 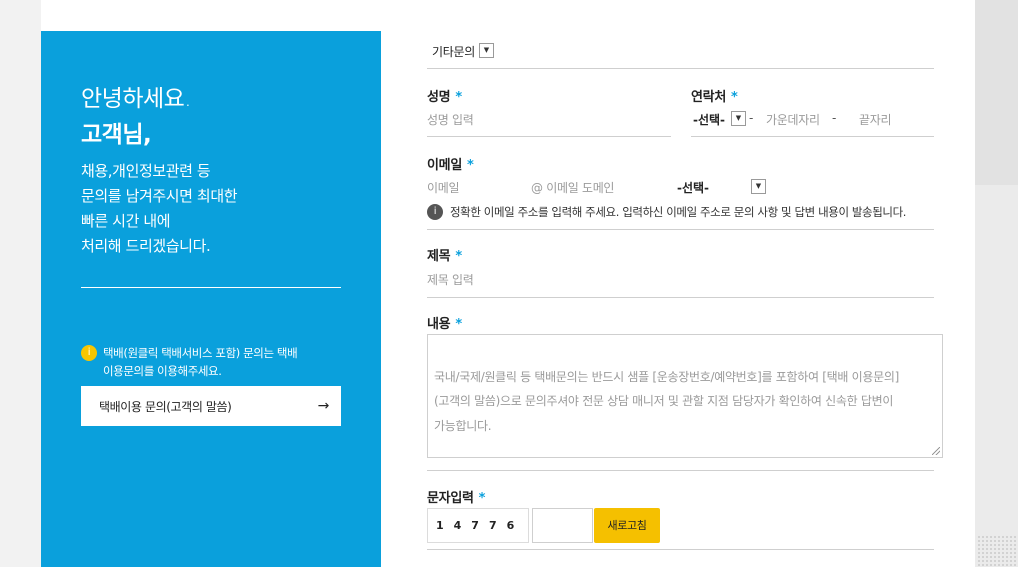 I want to click on greeting-line-2: 고객님,, so click(x=116, y=135).